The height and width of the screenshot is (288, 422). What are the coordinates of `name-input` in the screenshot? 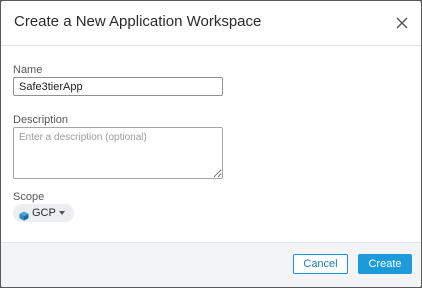 It's located at (118, 86).